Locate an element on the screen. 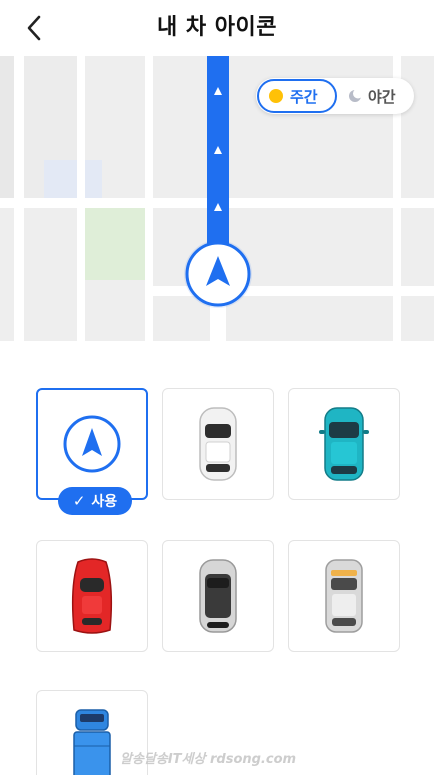 The width and height of the screenshot is (434, 775). icon-option-red-car is located at coordinates (92, 596).